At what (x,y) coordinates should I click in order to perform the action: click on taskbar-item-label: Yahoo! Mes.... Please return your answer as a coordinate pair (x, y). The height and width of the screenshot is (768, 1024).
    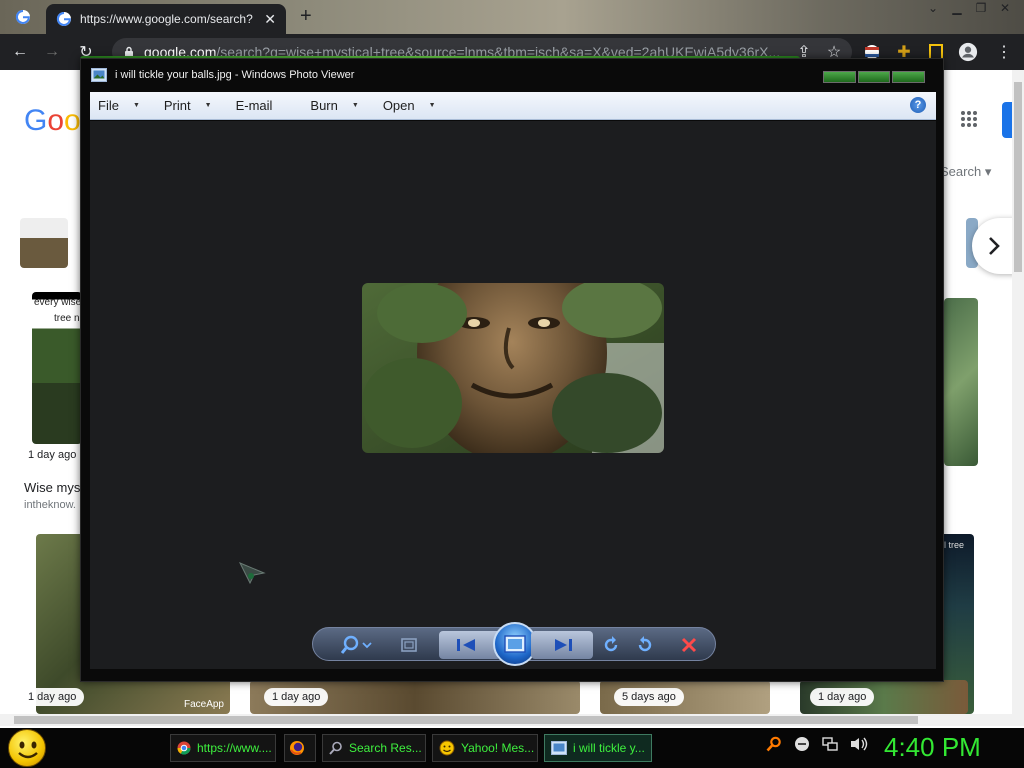
    Looking at the image, I should click on (498, 748).